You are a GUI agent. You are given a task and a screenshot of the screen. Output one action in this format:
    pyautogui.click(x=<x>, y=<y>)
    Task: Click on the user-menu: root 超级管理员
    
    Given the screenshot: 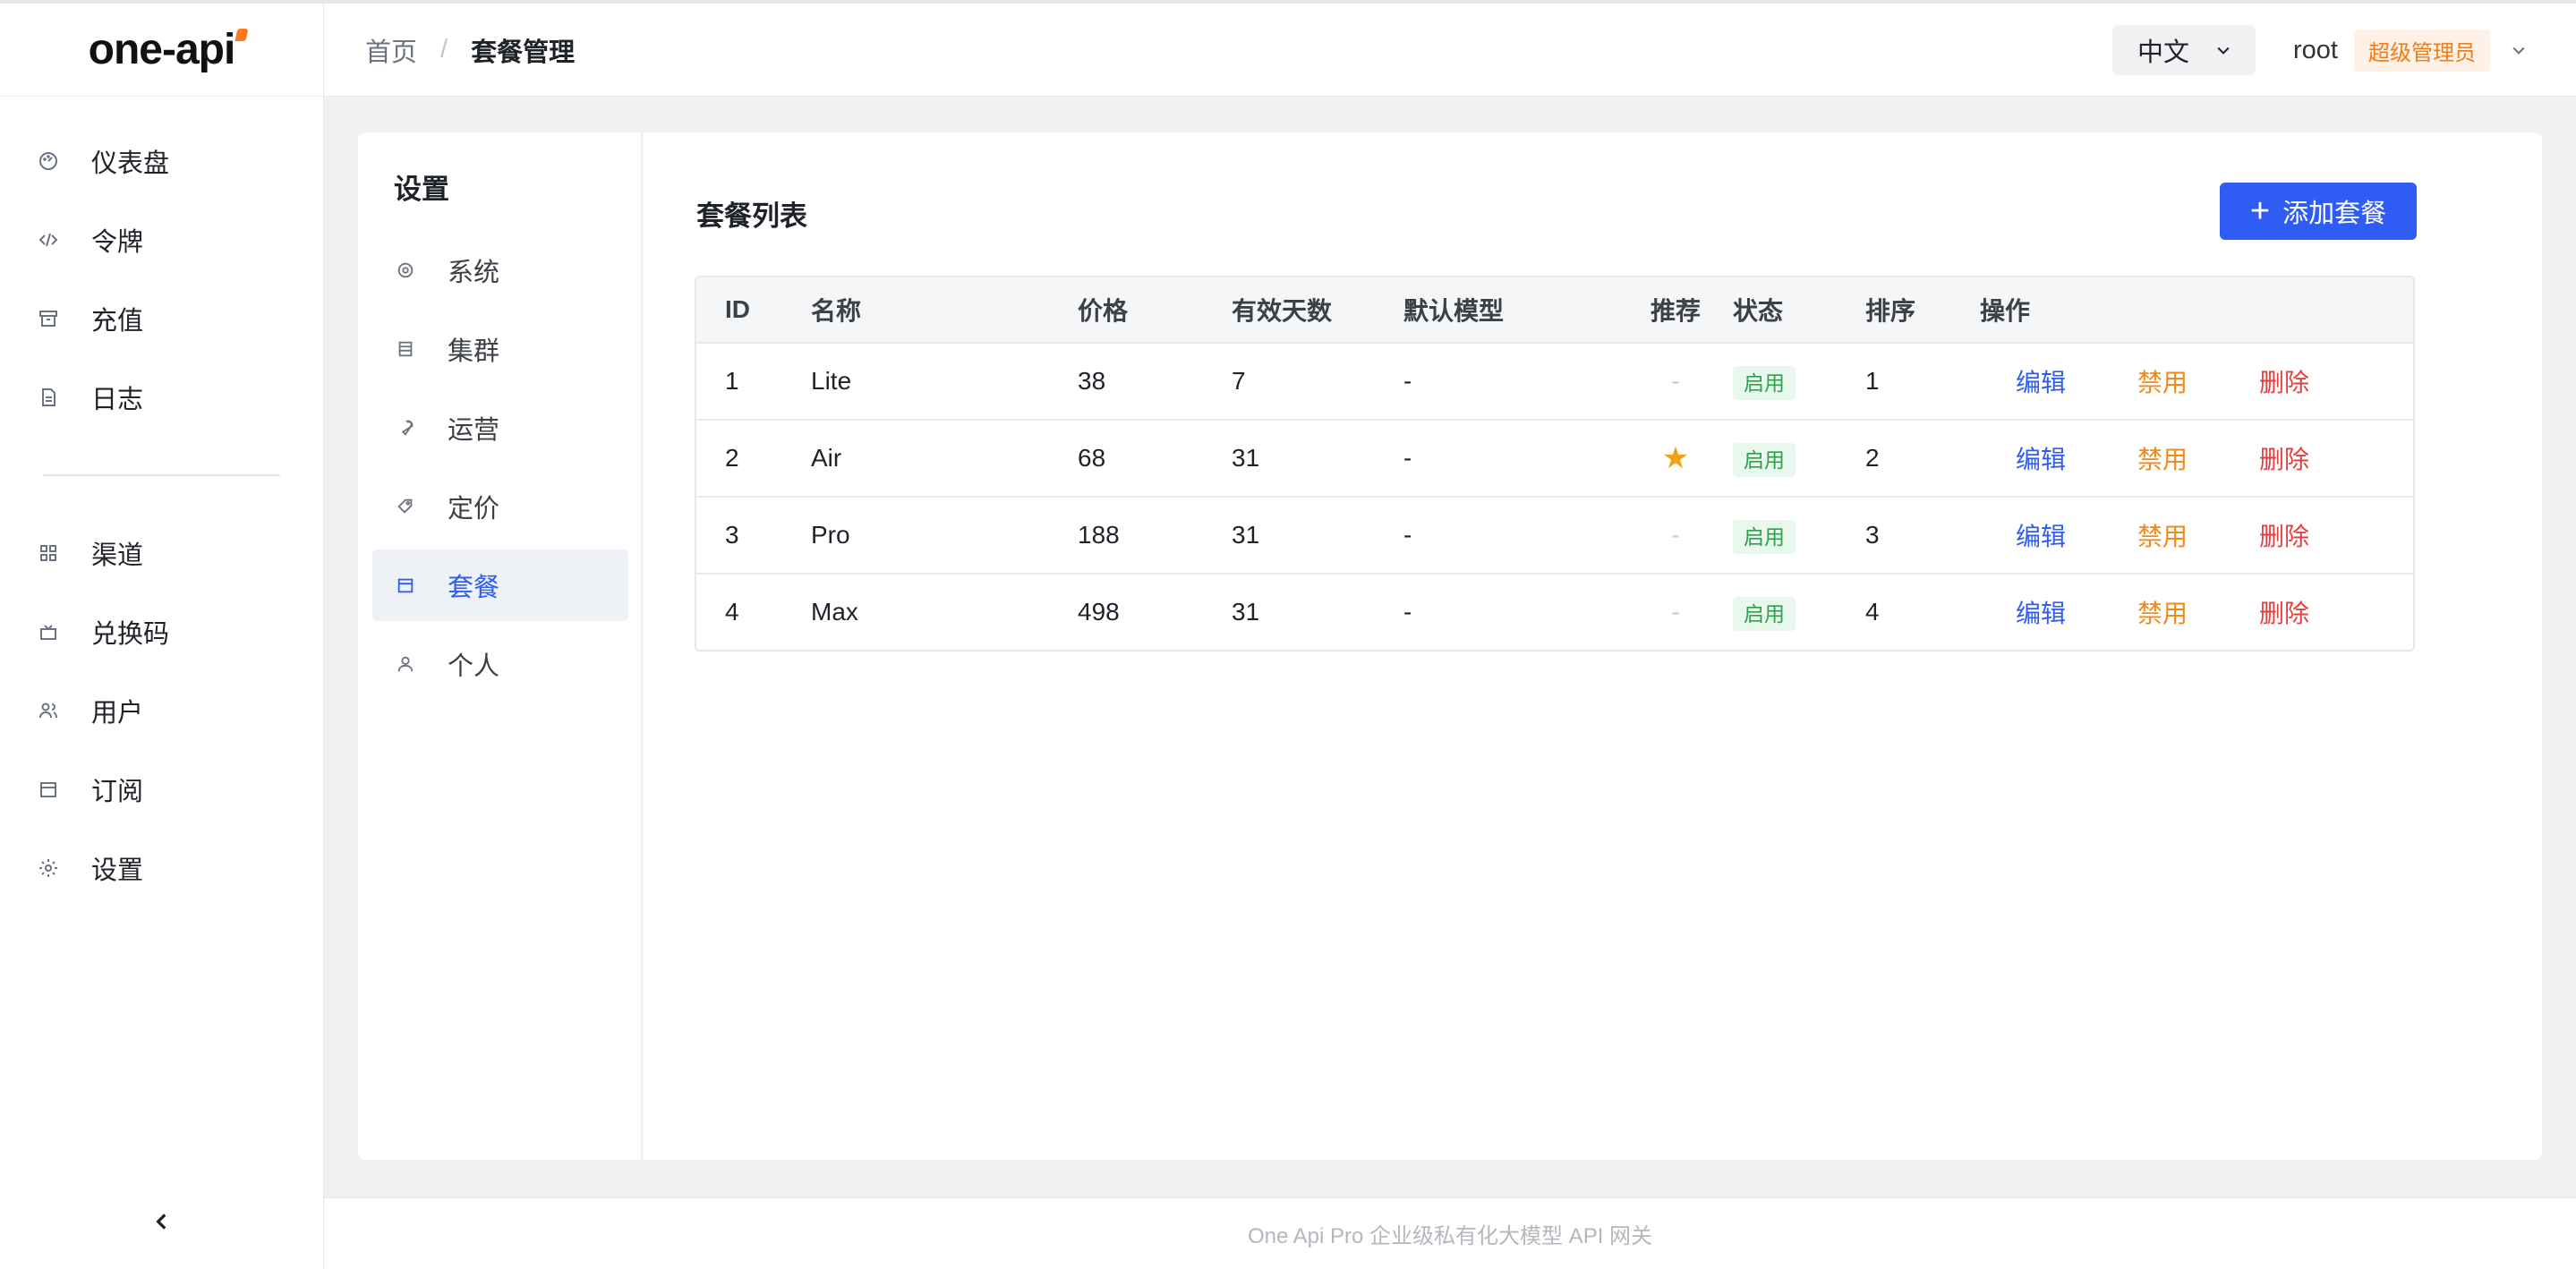 What is the action you would take?
    pyautogui.click(x=2410, y=50)
    